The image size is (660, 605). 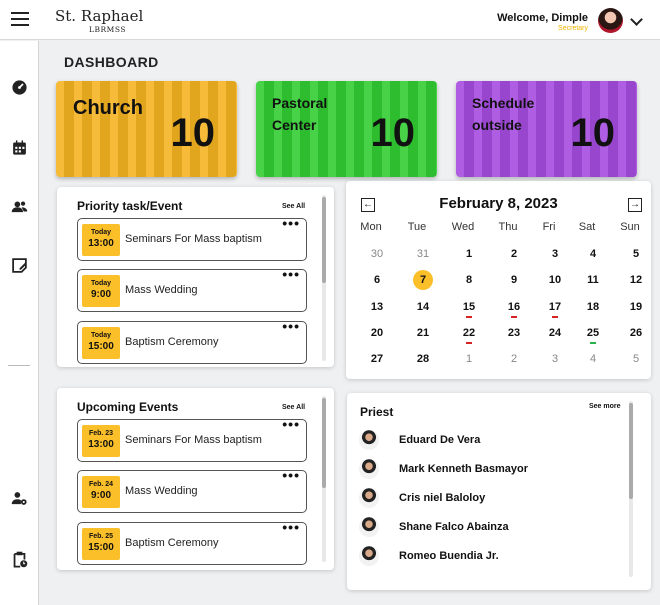 I want to click on dashboard-icon, so click(x=19, y=87).